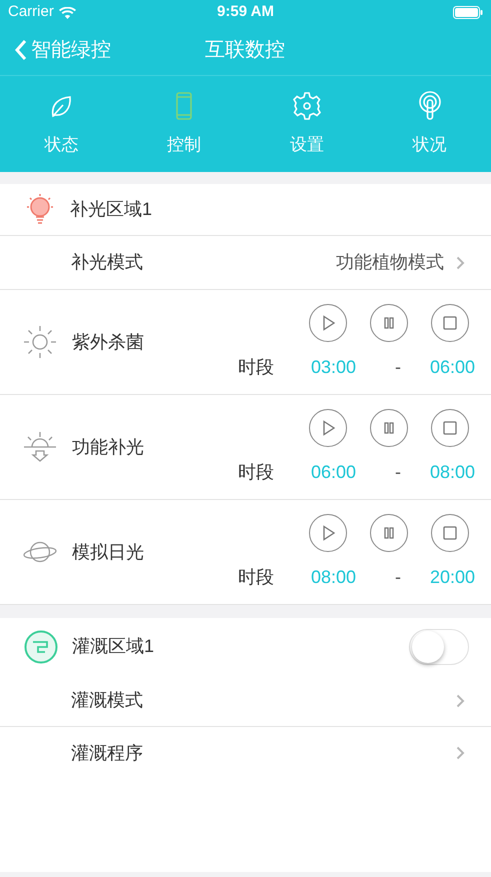 This screenshot has height=877, width=491. Describe the element at coordinates (245, 12) in the screenshot. I see `clock-label: 9:59 AM` at that location.